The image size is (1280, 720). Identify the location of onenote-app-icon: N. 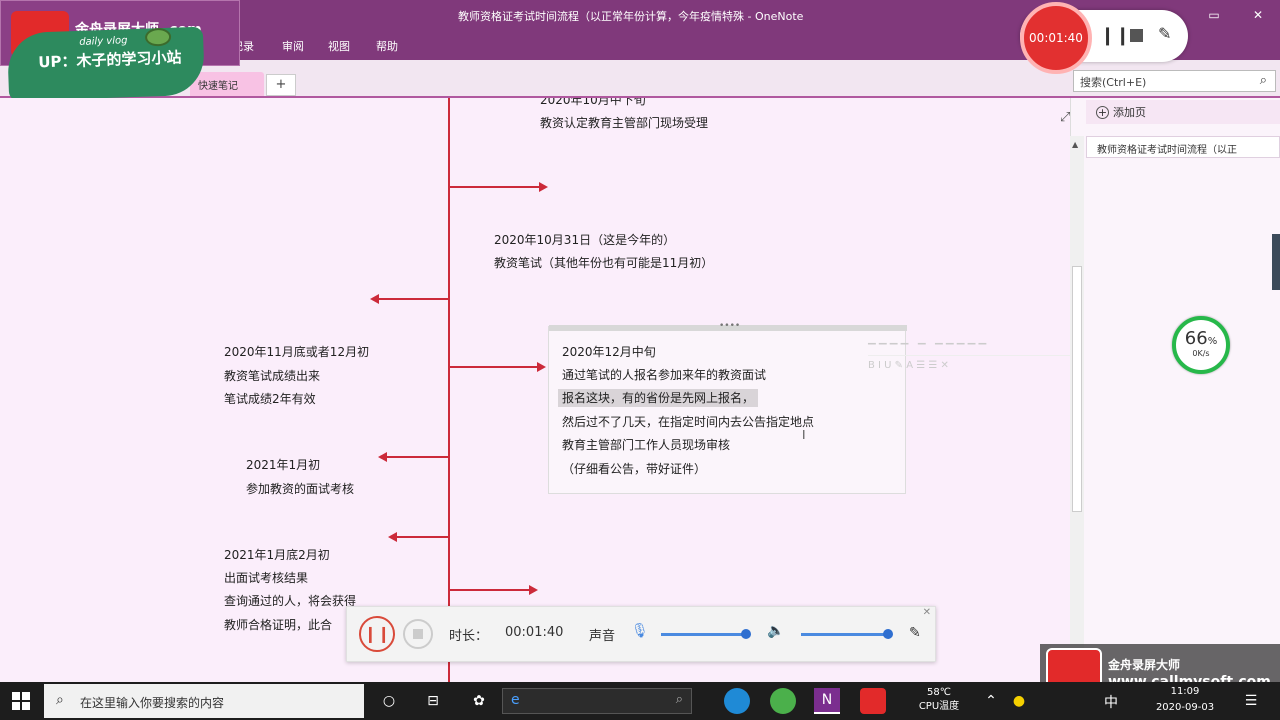
(827, 701).